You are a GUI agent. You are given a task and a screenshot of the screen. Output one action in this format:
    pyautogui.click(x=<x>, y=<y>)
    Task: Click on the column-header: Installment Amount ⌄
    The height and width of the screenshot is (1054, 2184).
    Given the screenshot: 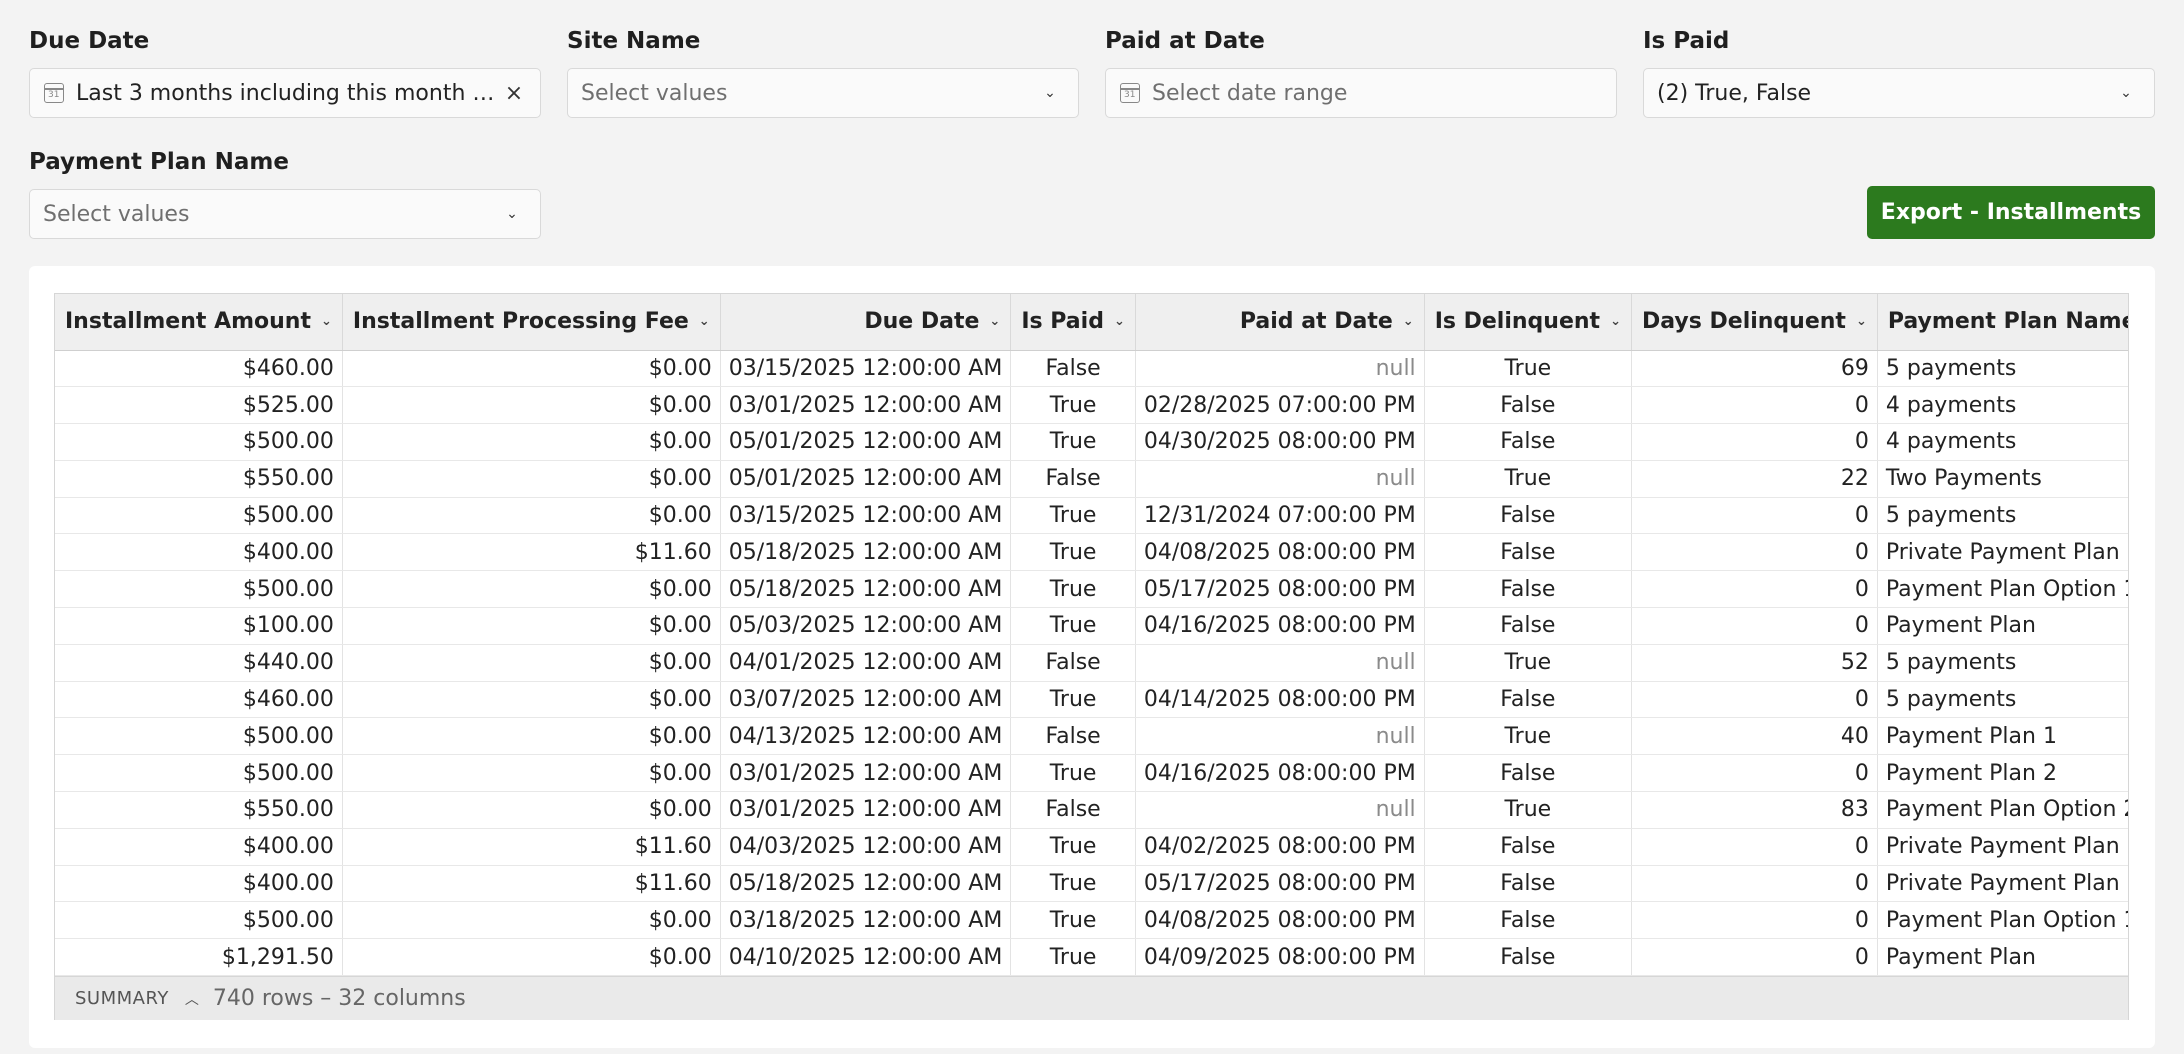 What is the action you would take?
    pyautogui.click(x=199, y=322)
    